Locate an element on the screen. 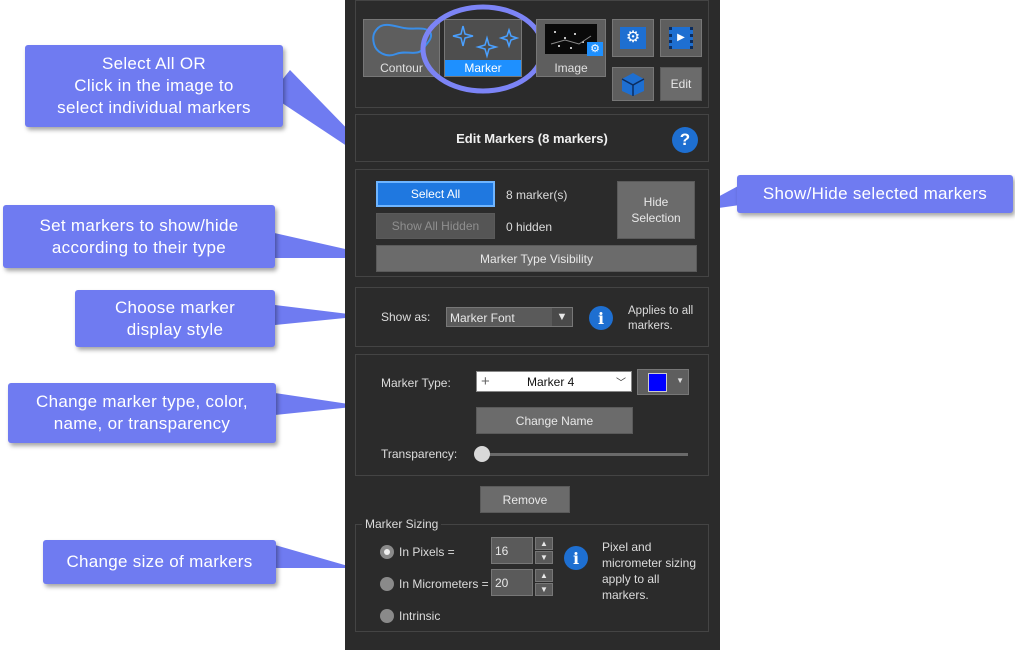 The image size is (1015, 650). in-micrometers-radio is located at coordinates (387, 584).